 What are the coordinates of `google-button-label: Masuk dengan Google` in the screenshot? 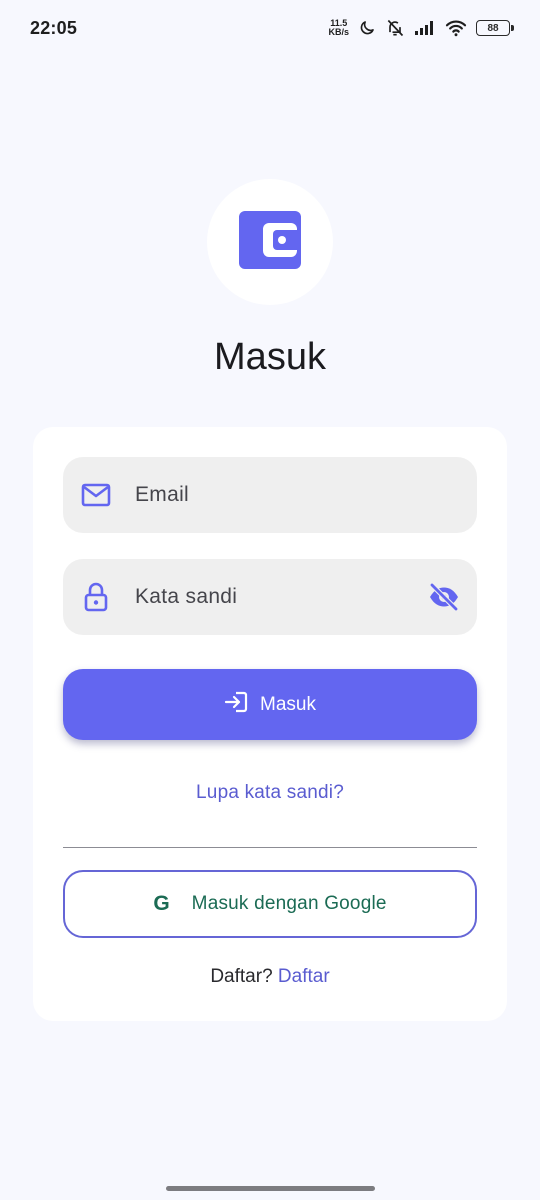 It's located at (289, 903).